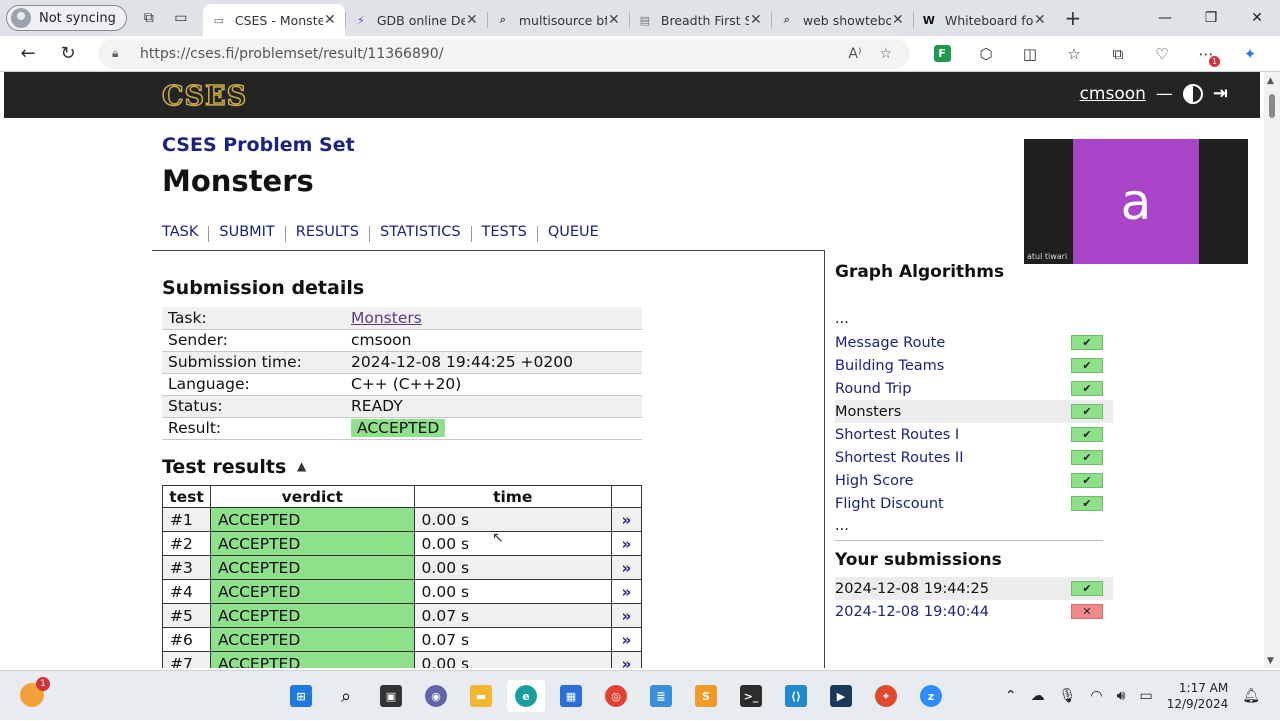  I want to click on browser-tab: ⚡ GDB online De ✕, so click(415, 20).